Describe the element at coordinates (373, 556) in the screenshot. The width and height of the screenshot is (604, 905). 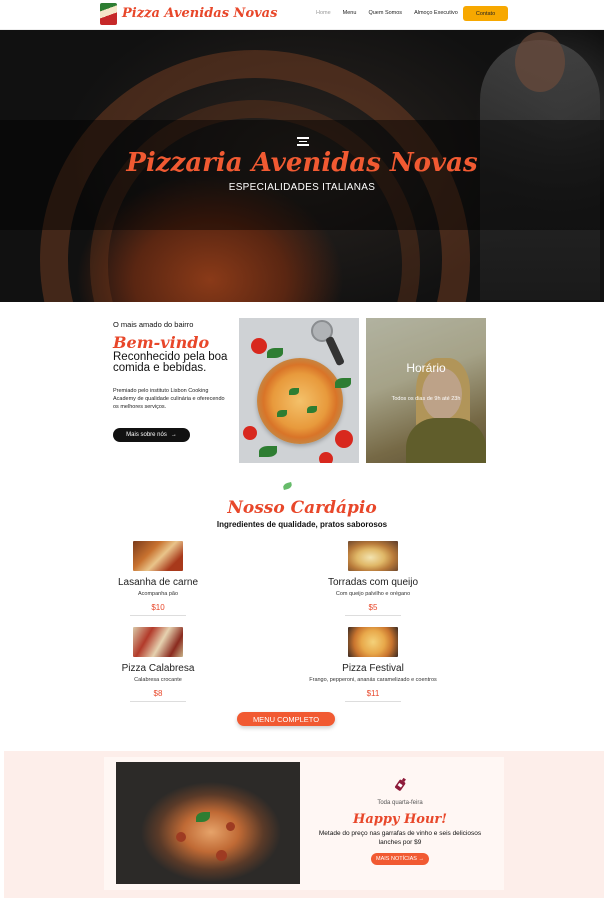
I see `toast-image` at that location.